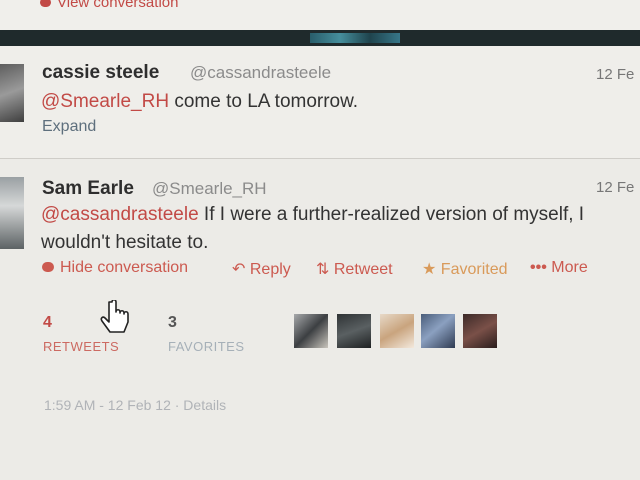  What do you see at coordinates (209, 189) in the screenshot?
I see `author-handle: @Smearle_RH` at bounding box center [209, 189].